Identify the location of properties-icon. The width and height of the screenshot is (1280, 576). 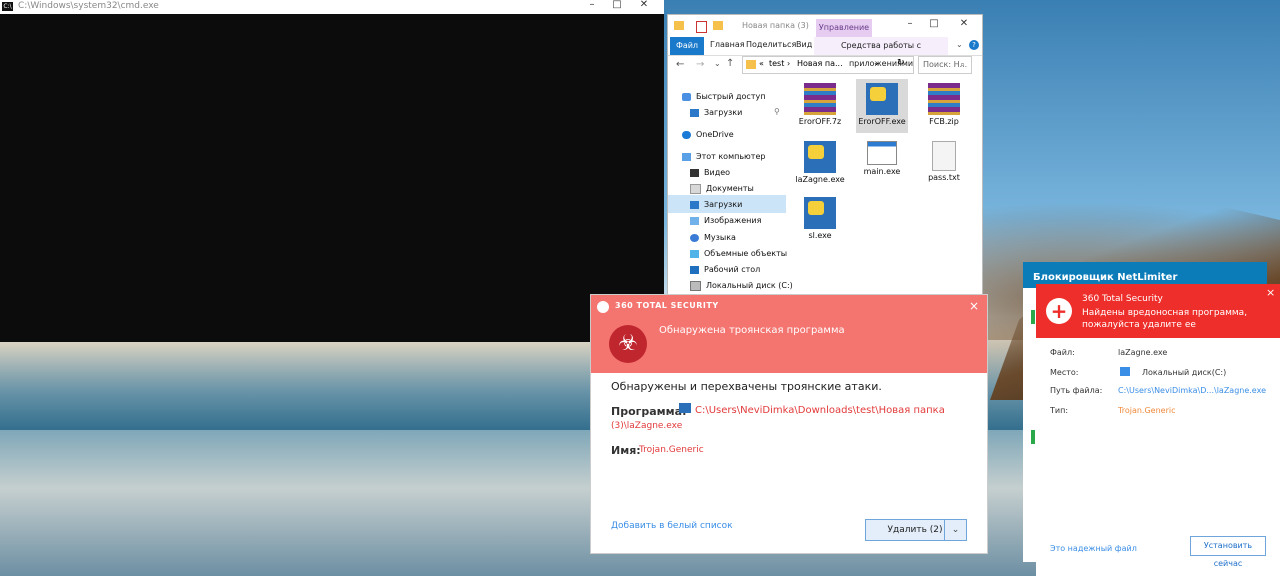
(701, 27).